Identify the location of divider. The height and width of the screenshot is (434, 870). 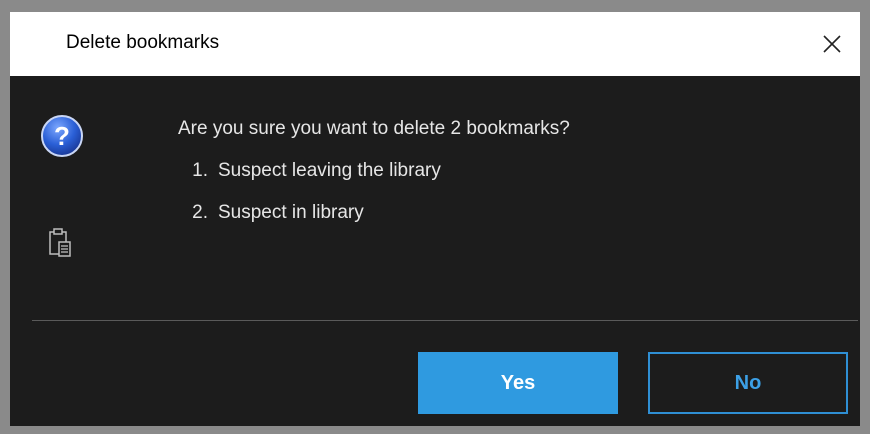
(445, 320).